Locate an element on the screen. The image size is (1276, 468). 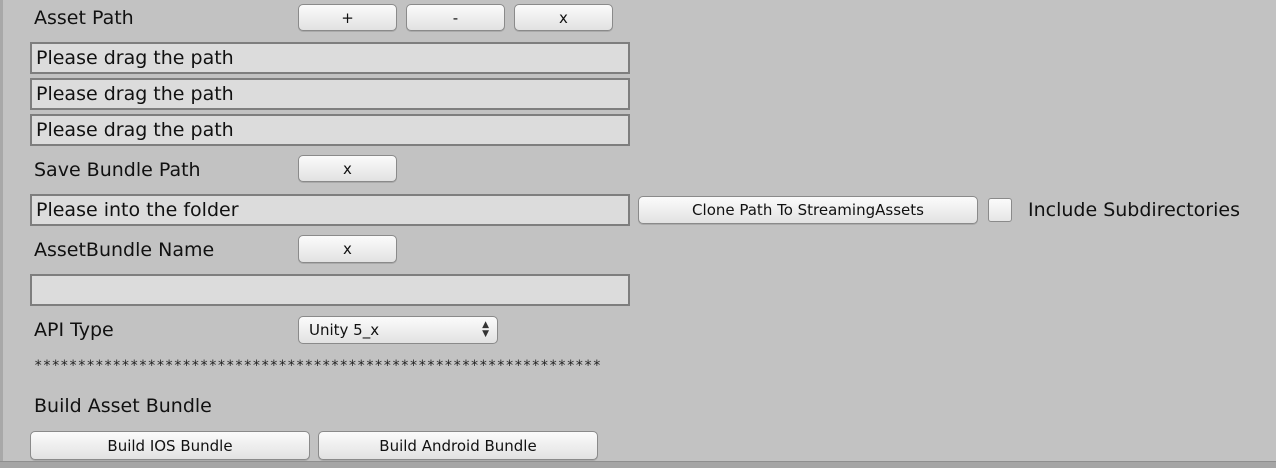
clone-path-button: Clone Path To StreamingAssets is located at coordinates (808, 210).